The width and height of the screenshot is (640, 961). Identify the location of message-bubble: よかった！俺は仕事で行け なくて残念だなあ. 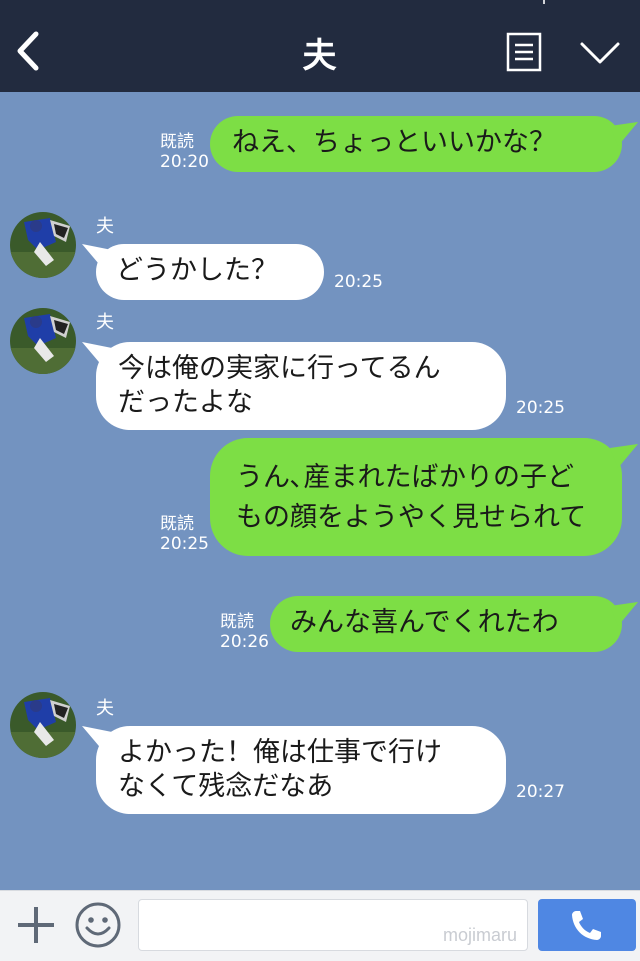
(301, 770).